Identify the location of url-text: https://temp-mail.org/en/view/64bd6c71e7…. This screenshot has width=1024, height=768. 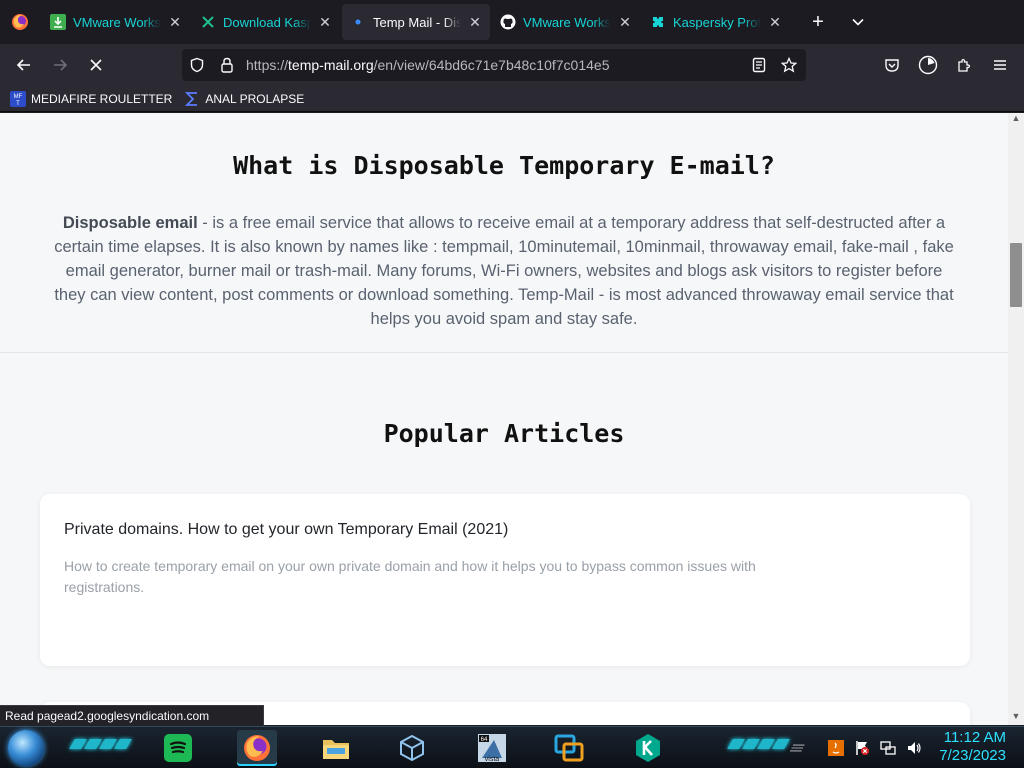
(495, 65).